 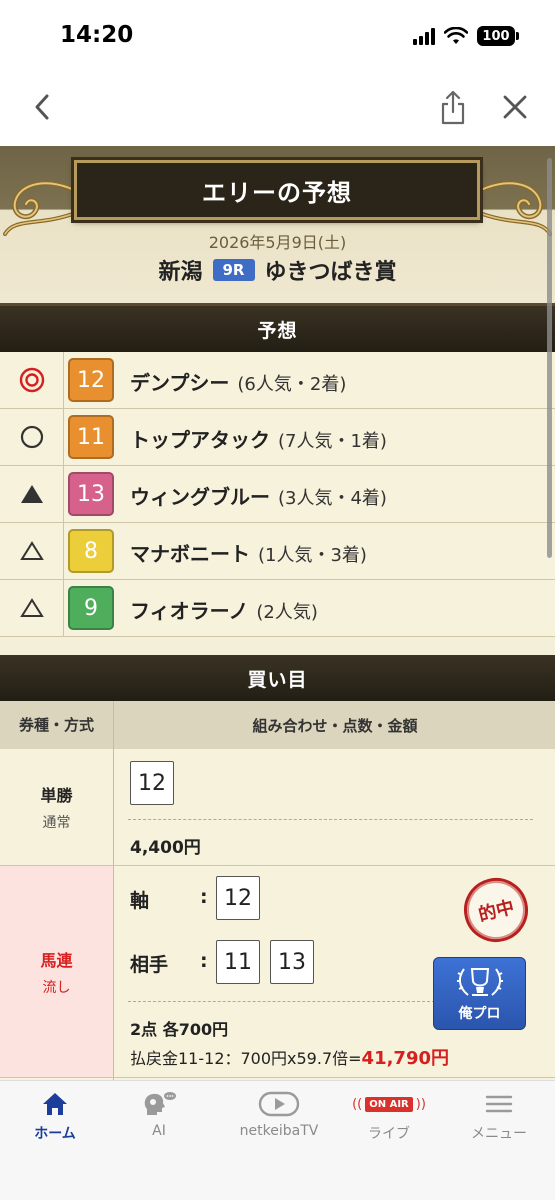 I want to click on page-title: エリーの予想, so click(x=277, y=192).